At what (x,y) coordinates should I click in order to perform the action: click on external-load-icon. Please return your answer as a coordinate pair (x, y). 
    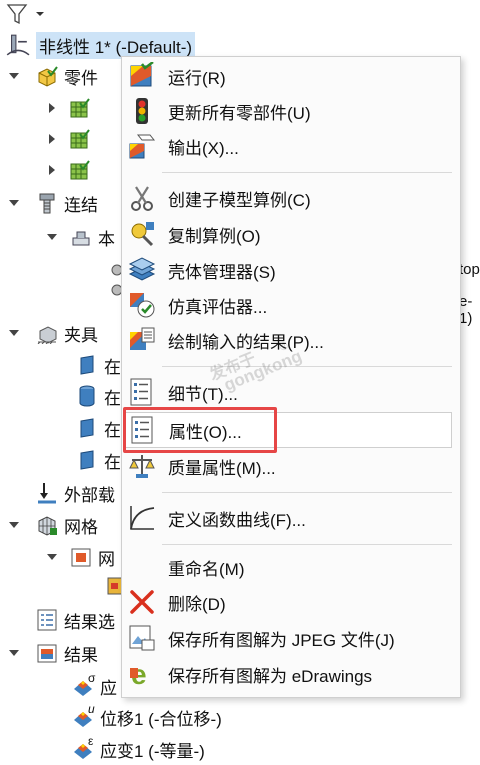
    Looking at the image, I should click on (47, 493).